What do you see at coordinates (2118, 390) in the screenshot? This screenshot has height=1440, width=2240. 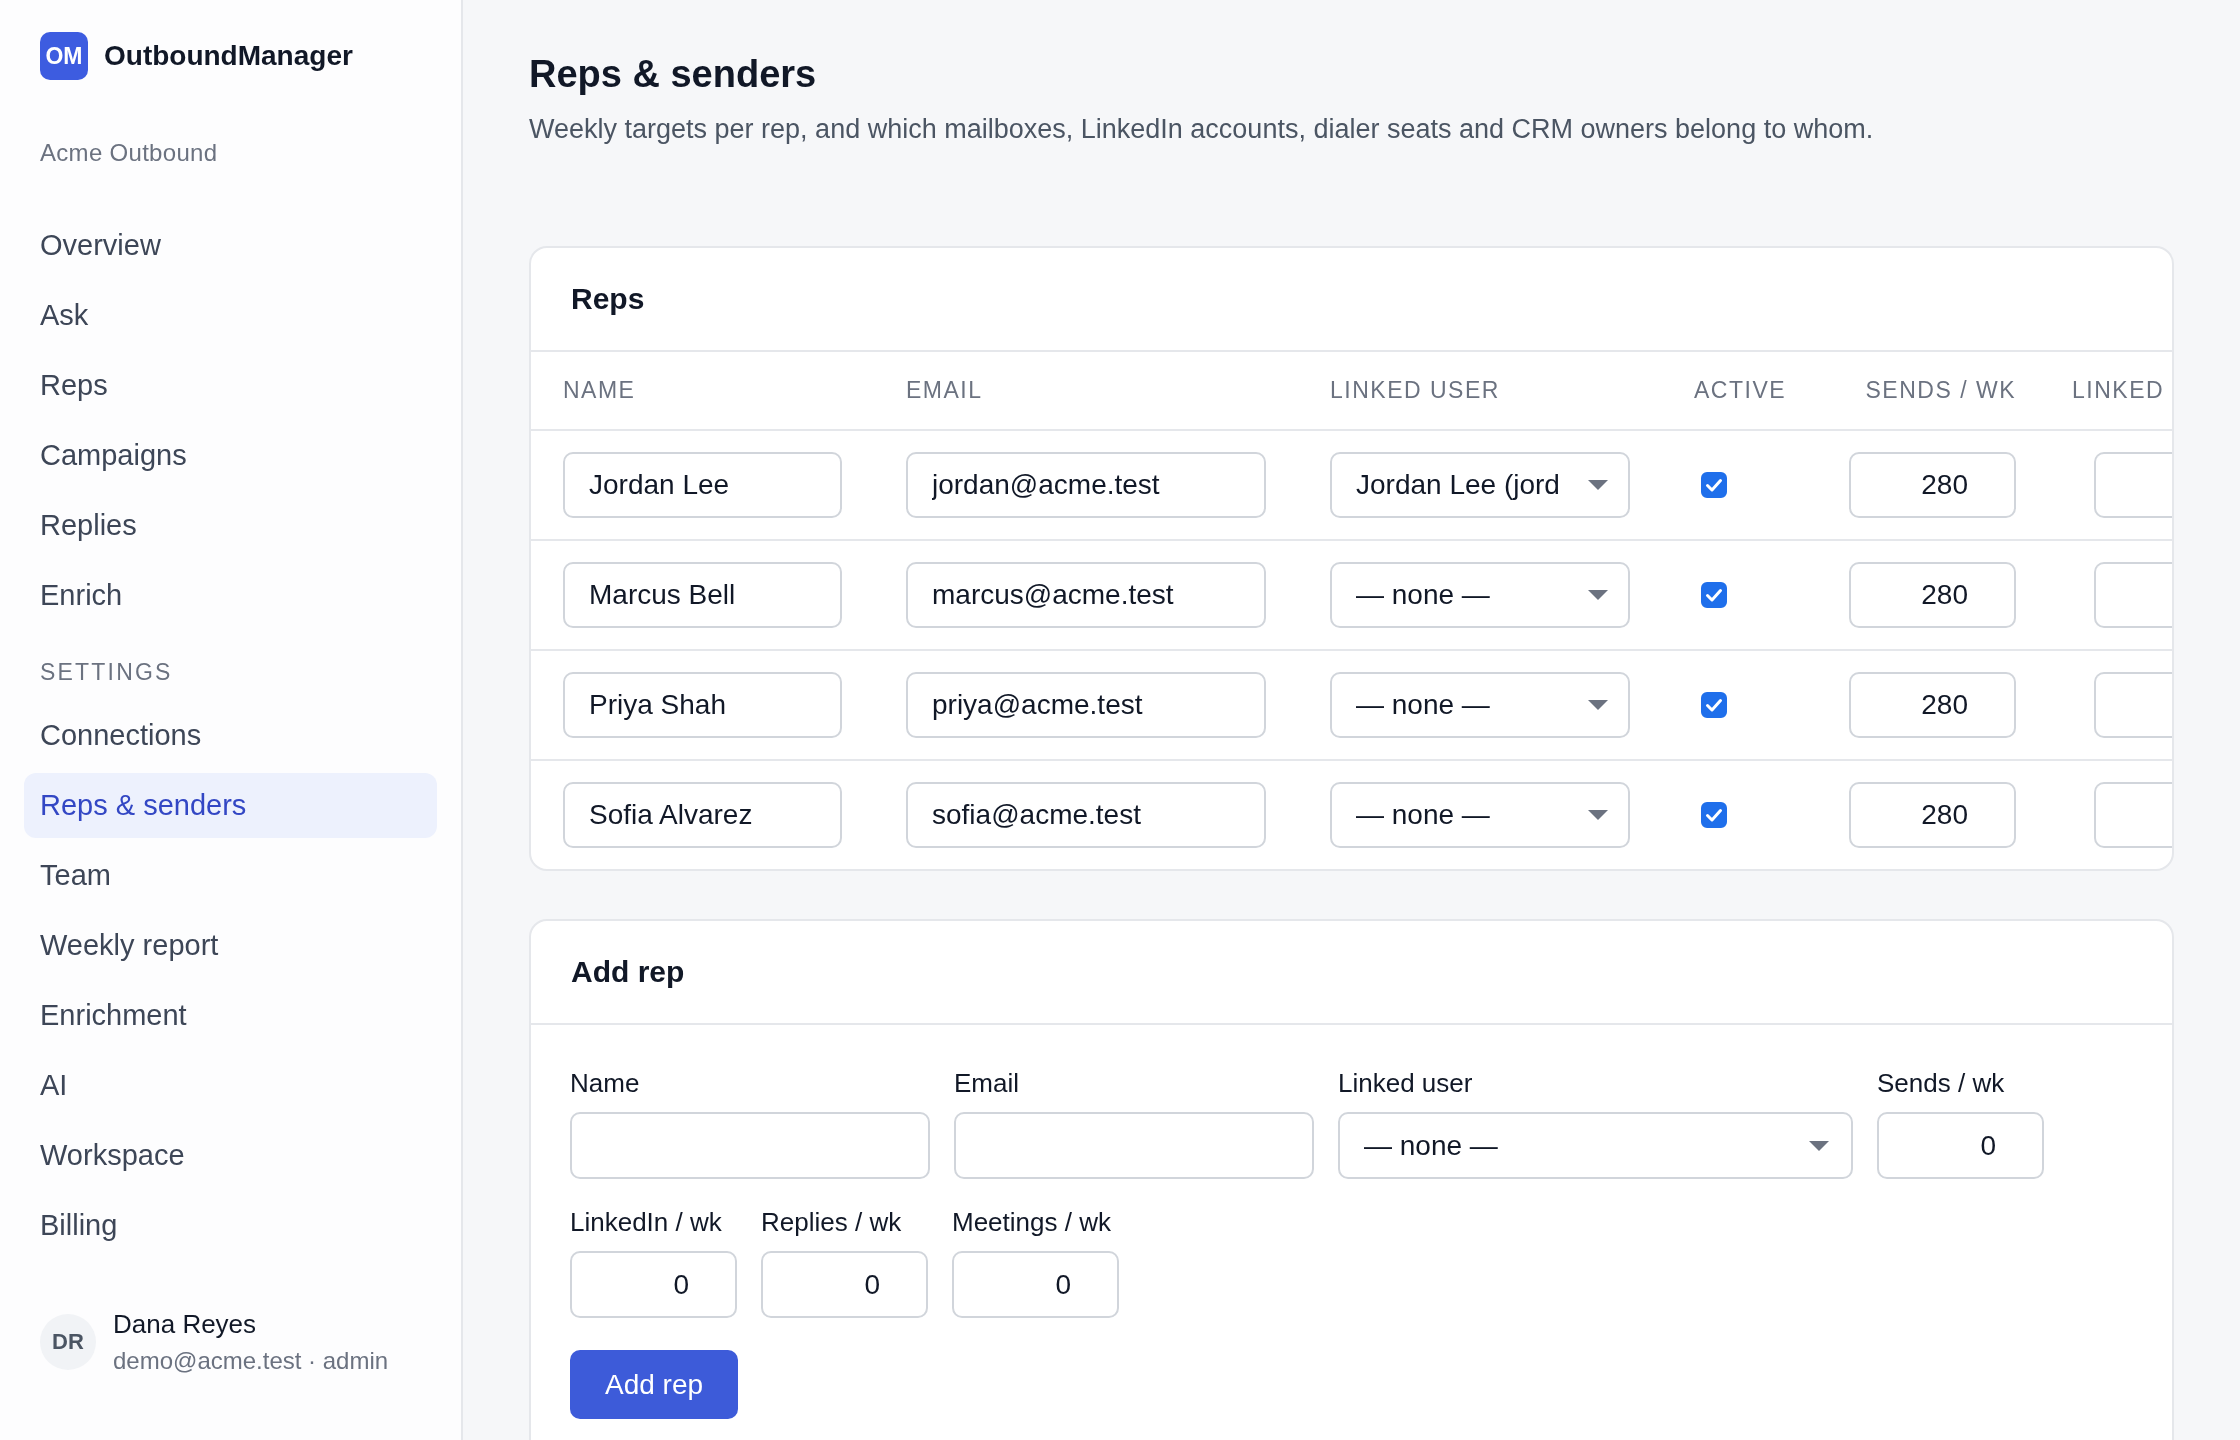 I see `column-header: LINKED` at bounding box center [2118, 390].